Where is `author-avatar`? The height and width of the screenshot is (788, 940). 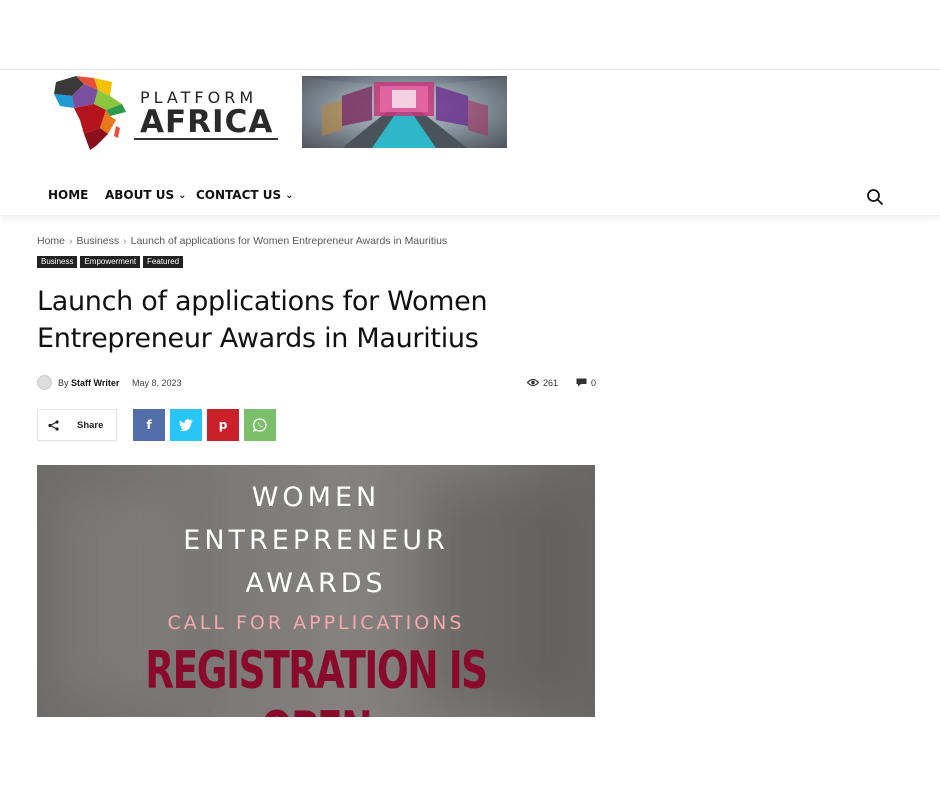
author-avatar is located at coordinates (44, 382).